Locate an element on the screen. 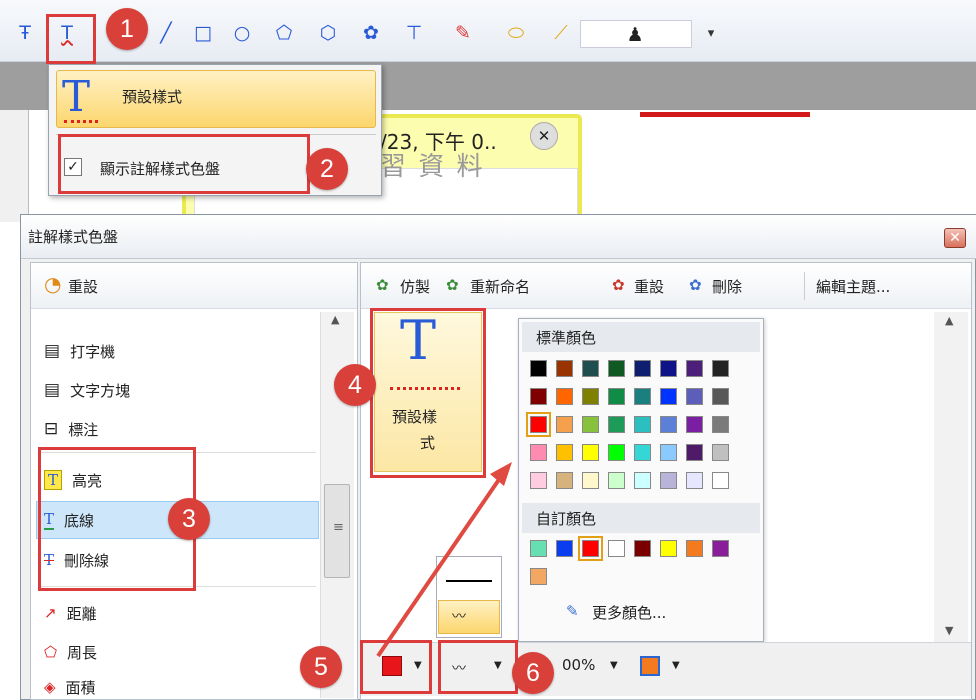  step-badge-3: 3 is located at coordinates (189, 519).